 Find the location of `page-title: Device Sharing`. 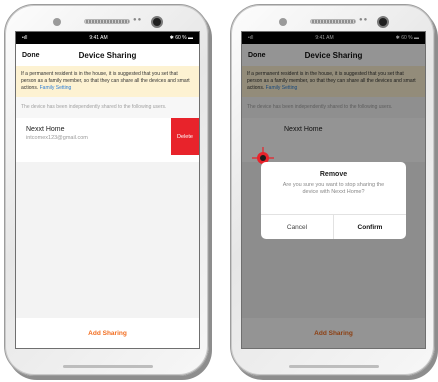

page-title: Device Sharing is located at coordinates (107, 55).